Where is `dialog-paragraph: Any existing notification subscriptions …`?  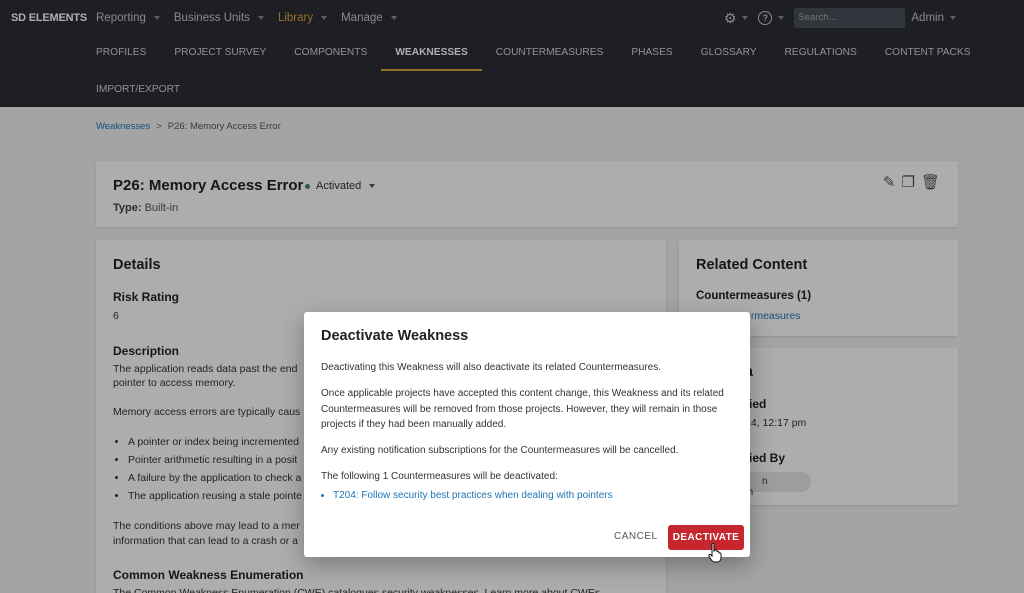 dialog-paragraph: Any existing notification subscriptions … is located at coordinates (500, 450).